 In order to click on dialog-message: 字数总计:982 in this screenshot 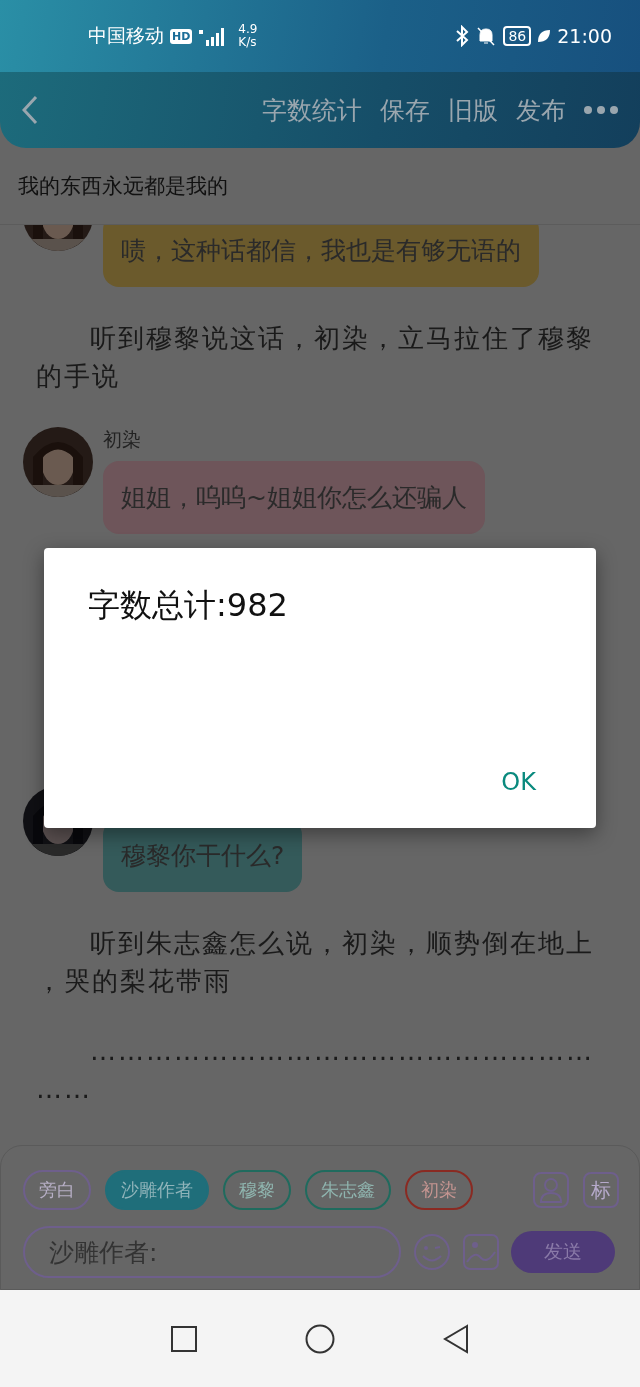, I will do `click(188, 605)`.